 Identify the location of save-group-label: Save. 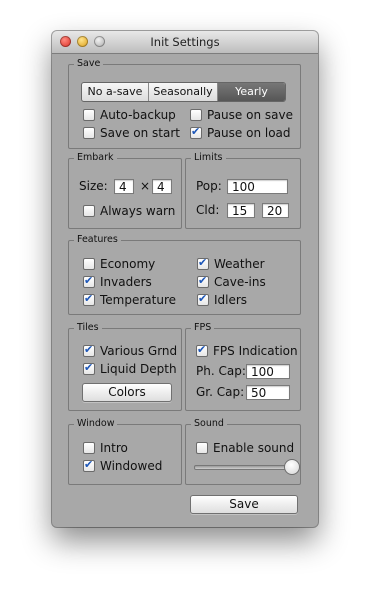
(89, 63).